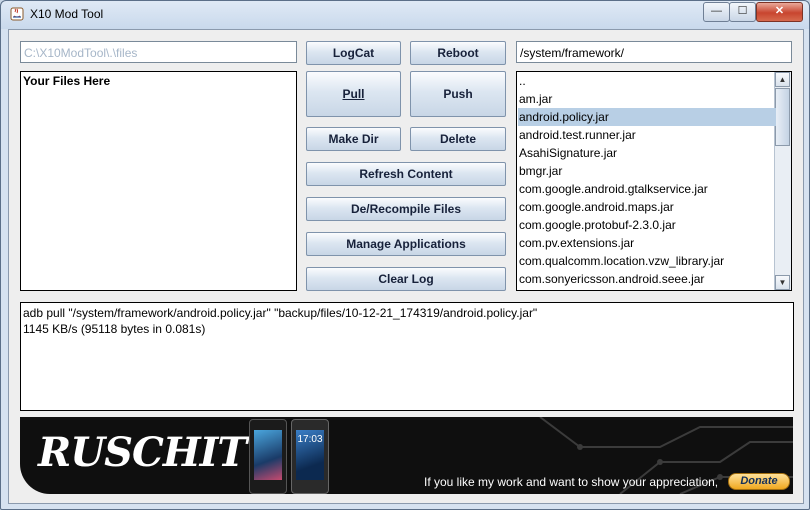 The width and height of the screenshot is (810, 510). Describe the element at coordinates (458, 94) in the screenshot. I see `push-button: Push` at that location.